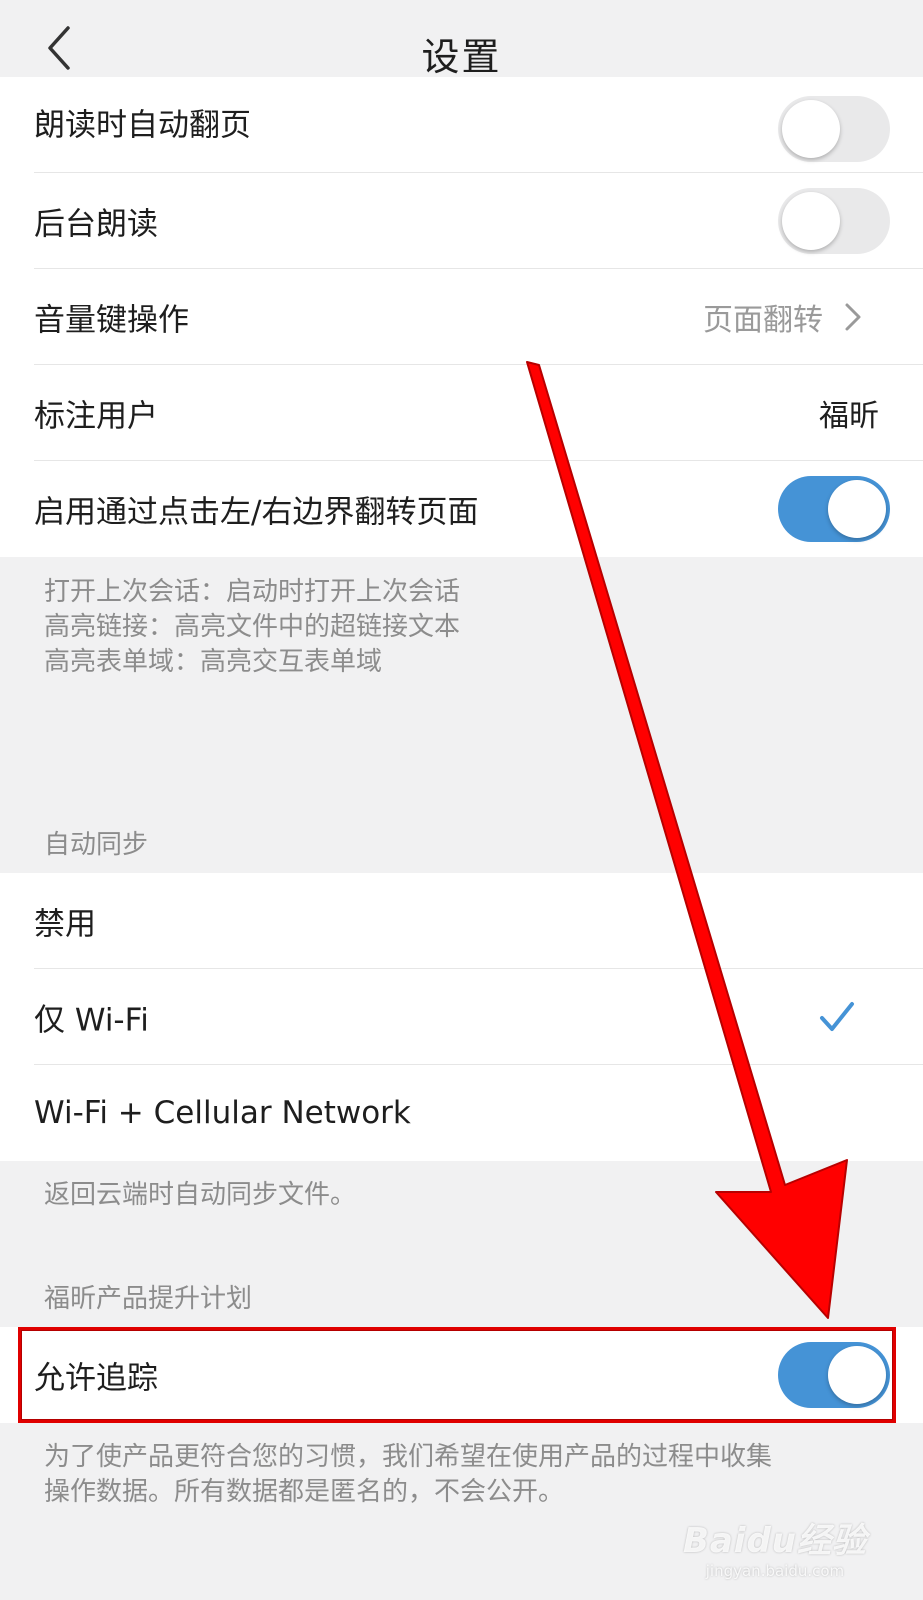 The image size is (923, 1600). What do you see at coordinates (200, 1195) in the screenshot?
I see `auto-sync-note: 返回云端时自动同步文件。` at bounding box center [200, 1195].